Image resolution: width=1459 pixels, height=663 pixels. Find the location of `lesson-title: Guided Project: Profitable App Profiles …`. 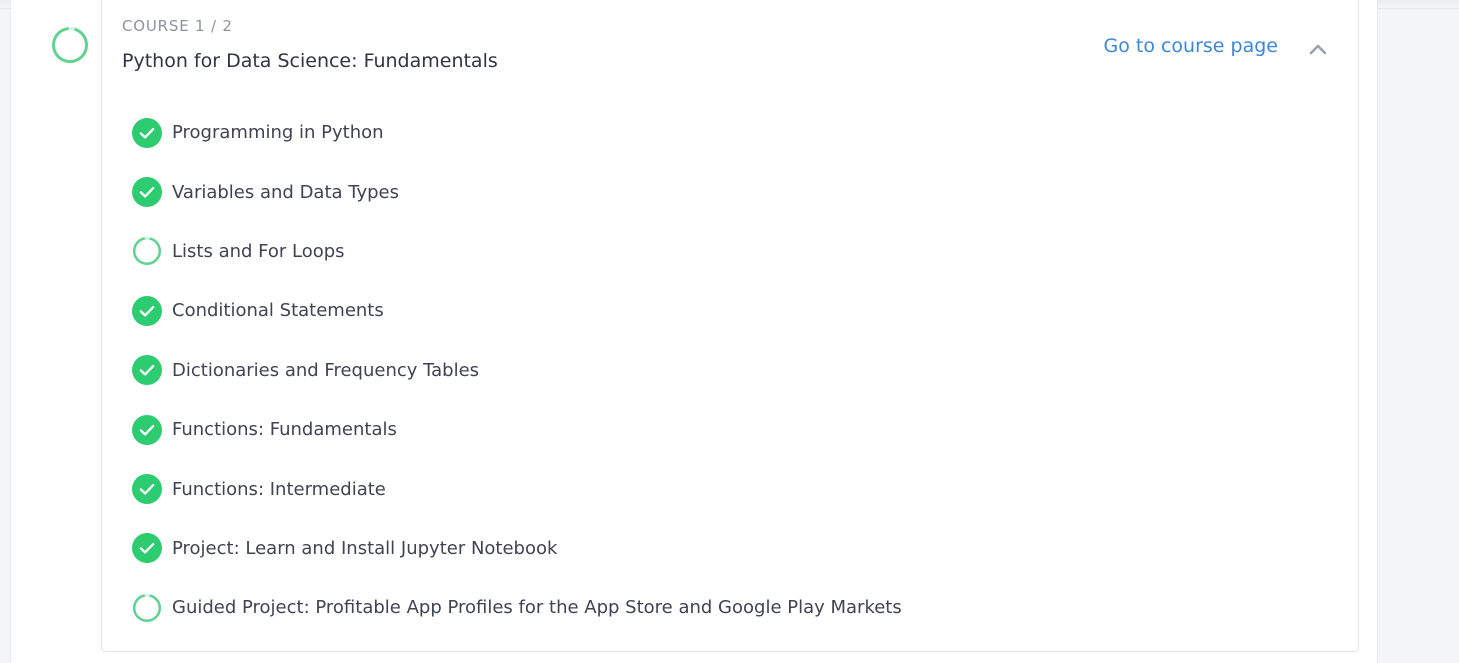

lesson-title: Guided Project: Profitable App Profiles … is located at coordinates (537, 608).